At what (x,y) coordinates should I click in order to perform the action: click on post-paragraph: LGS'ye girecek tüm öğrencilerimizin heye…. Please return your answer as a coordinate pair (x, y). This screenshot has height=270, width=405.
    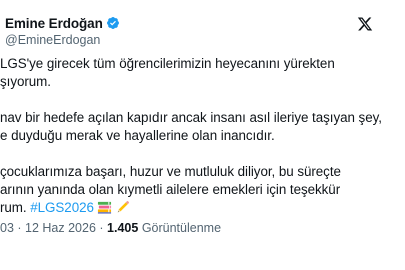
    Looking at the image, I should click on (202, 73).